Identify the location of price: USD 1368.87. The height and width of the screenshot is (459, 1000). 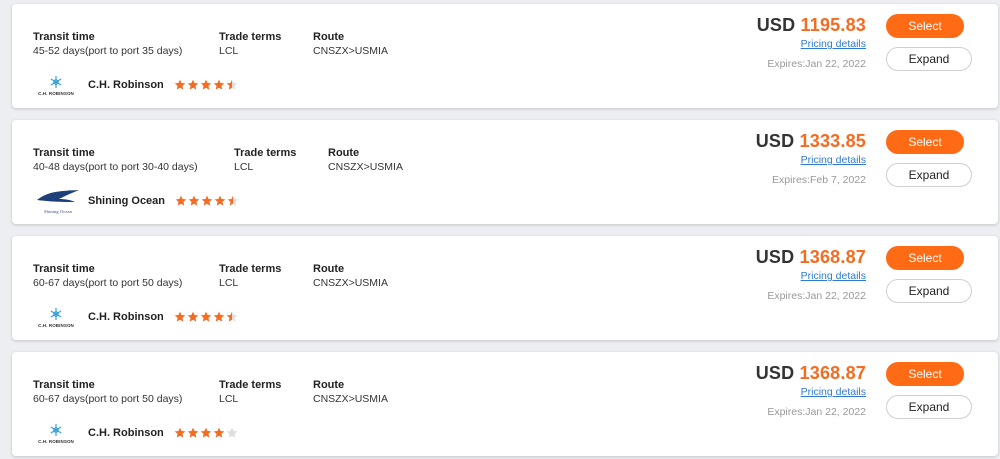
(811, 257).